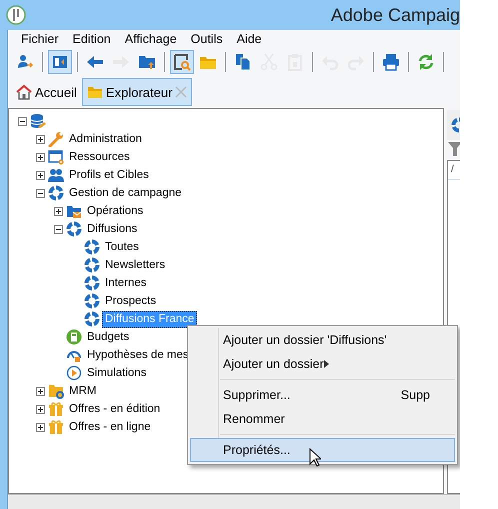  What do you see at coordinates (74, 337) in the screenshot?
I see `calculator-icon` at bounding box center [74, 337].